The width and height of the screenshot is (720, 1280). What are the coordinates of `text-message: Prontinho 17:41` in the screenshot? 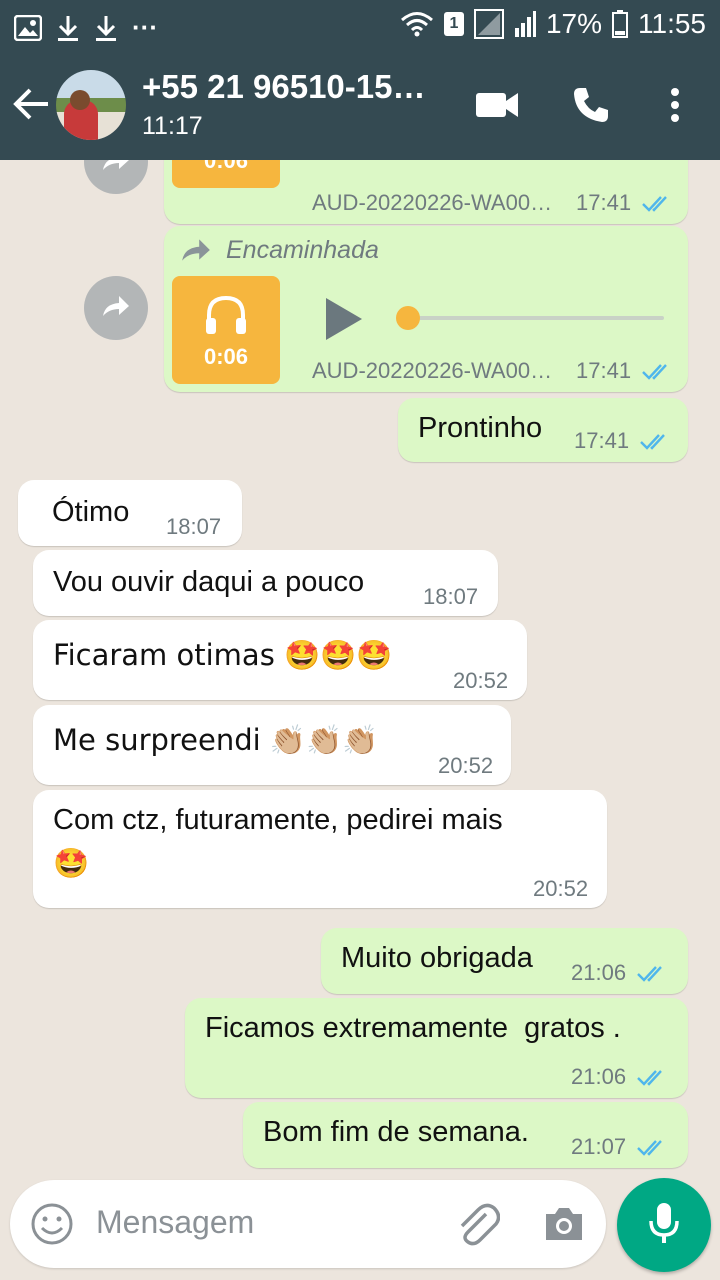 It's located at (543, 430).